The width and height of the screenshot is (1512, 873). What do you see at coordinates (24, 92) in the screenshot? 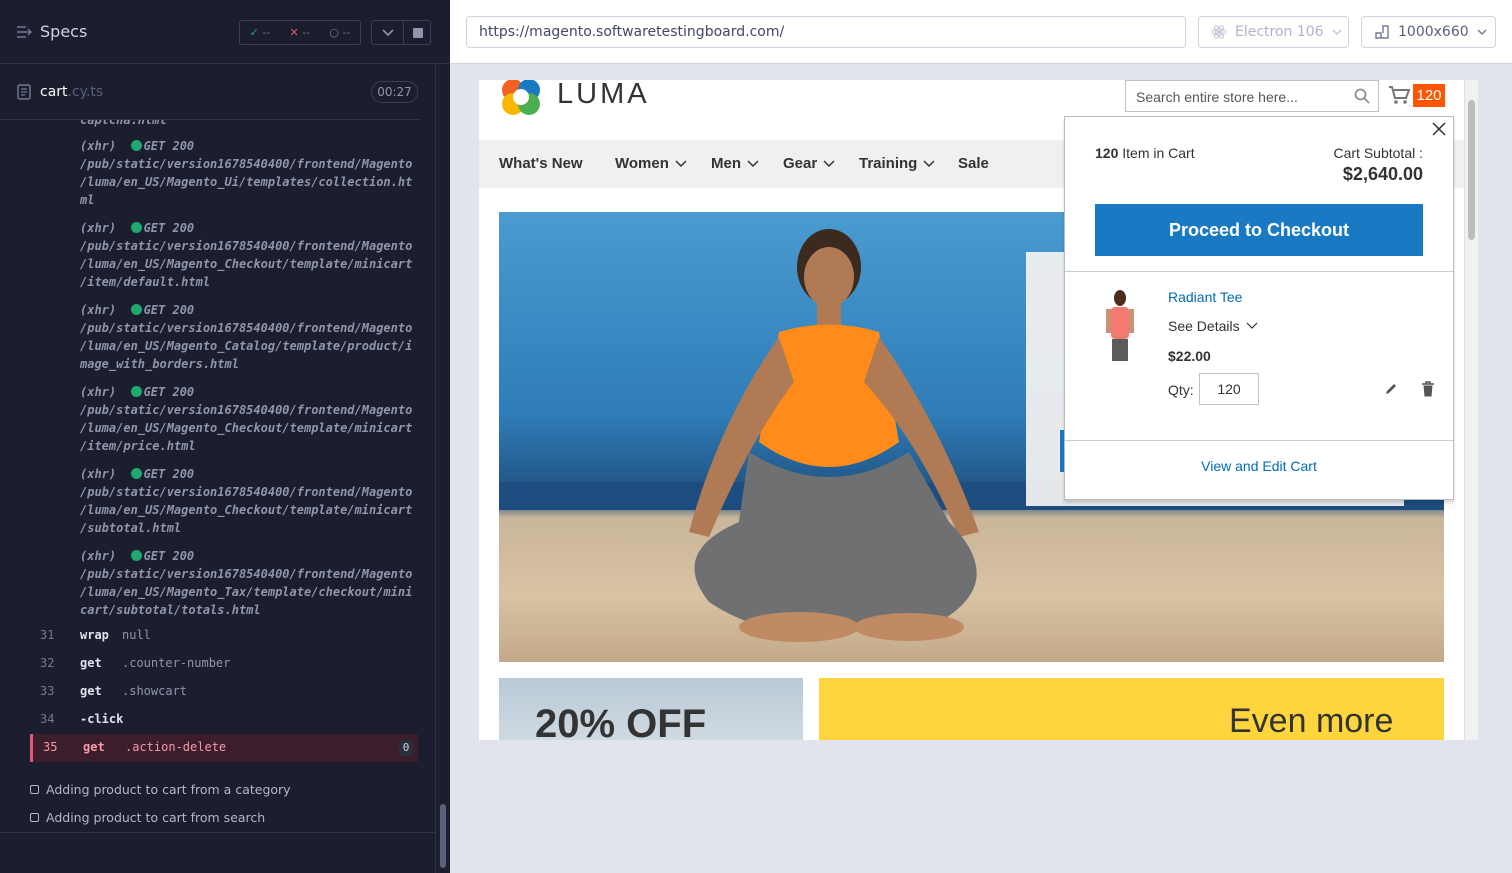
I see `file-icon` at bounding box center [24, 92].